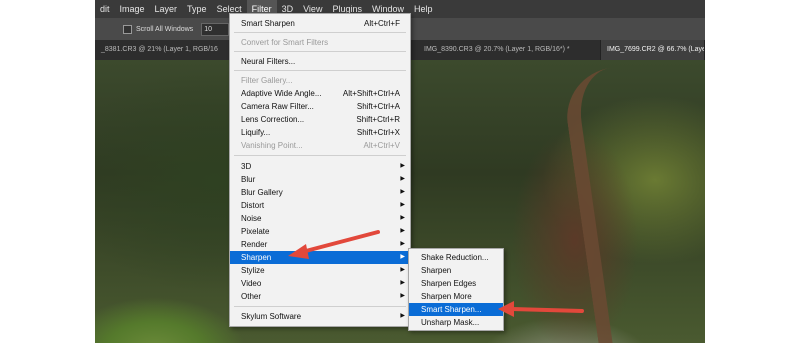 The image size is (800, 343). I want to click on tab-doc-8381: _8381.CR3 @ 21% (Layer 1, RGB/16, so click(165, 50).